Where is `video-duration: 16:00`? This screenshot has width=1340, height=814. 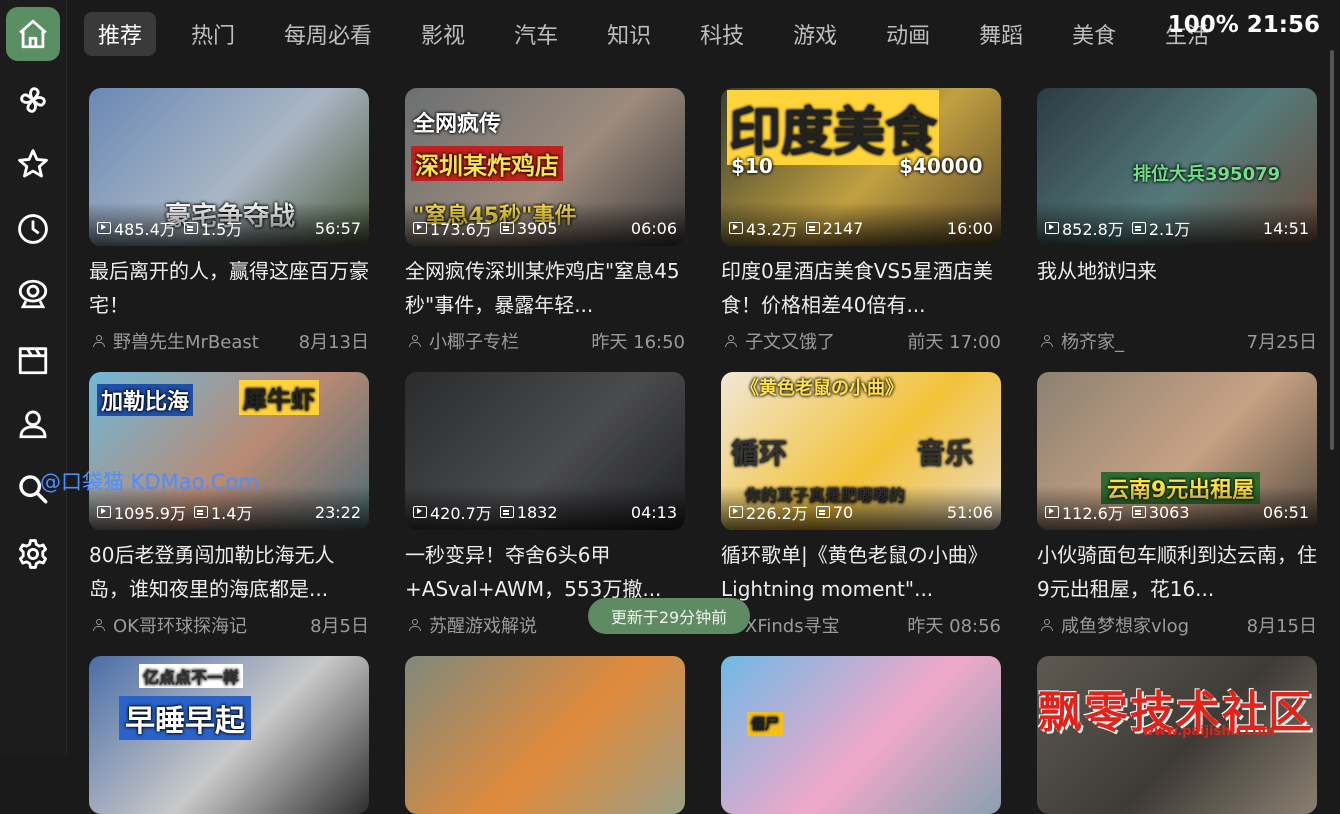 video-duration: 16:00 is located at coordinates (969, 228).